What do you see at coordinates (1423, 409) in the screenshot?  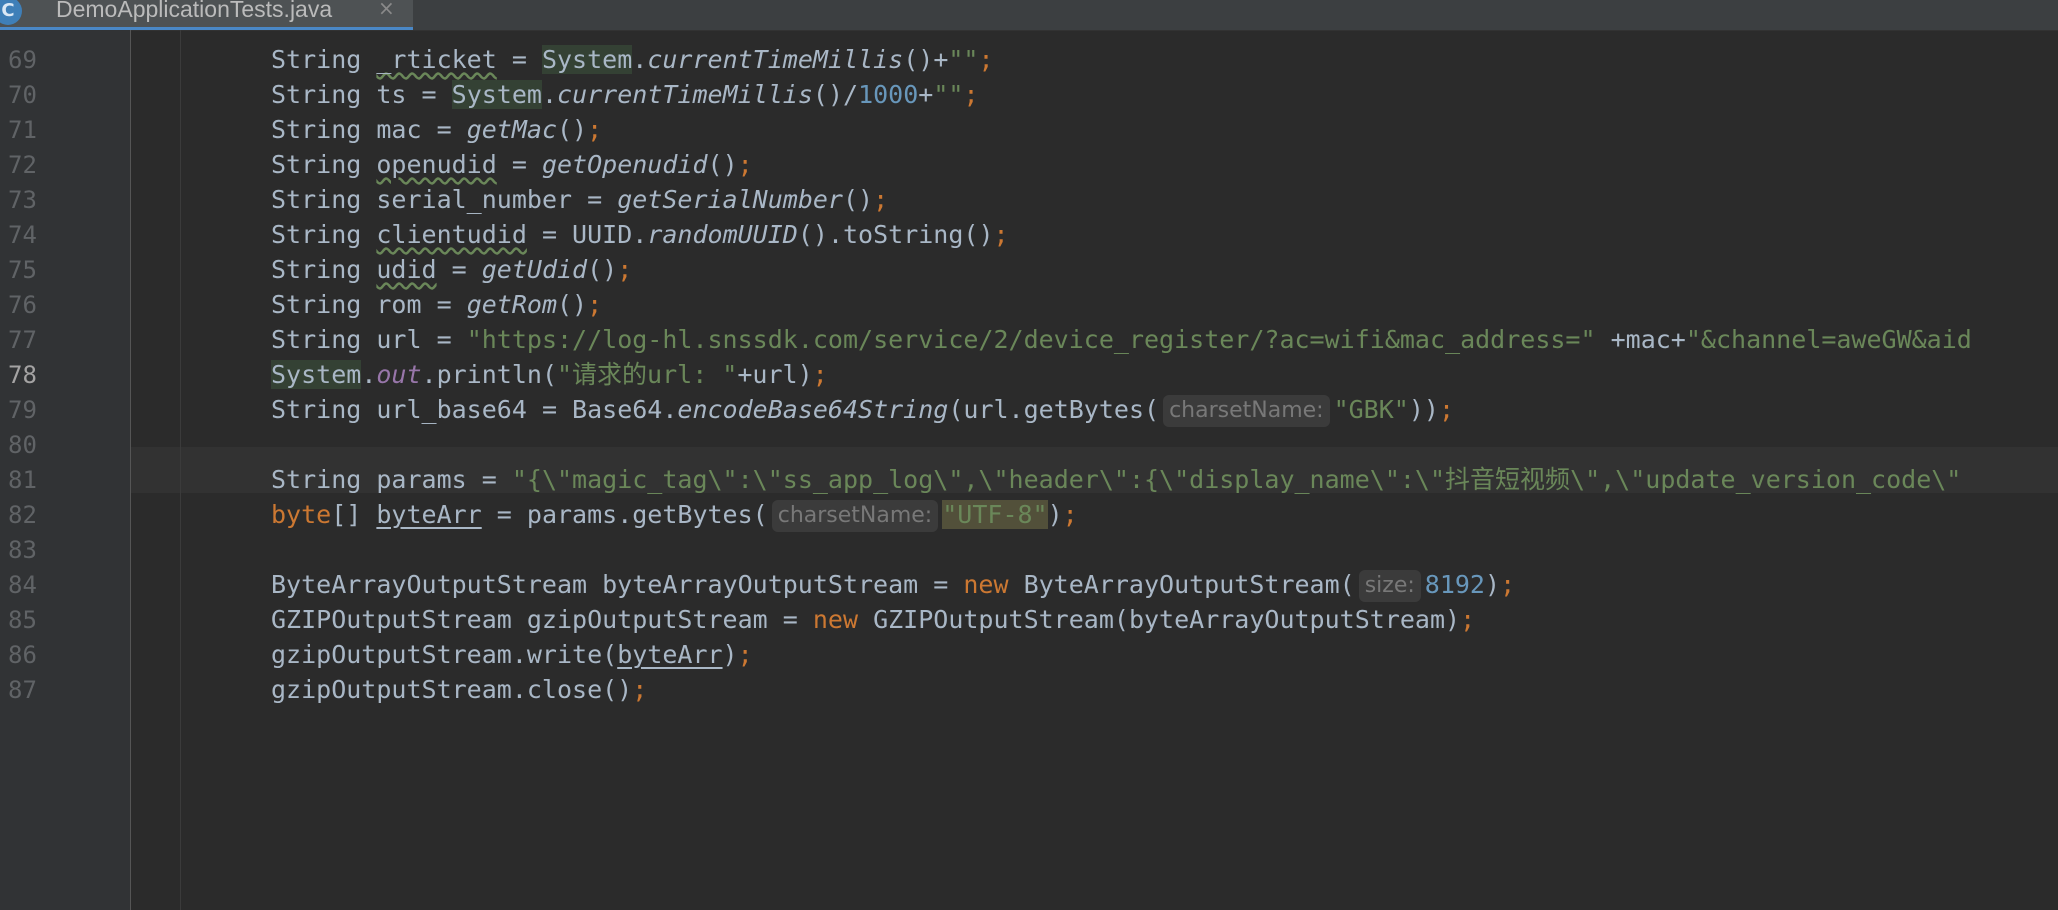 I see `code-token: ))` at bounding box center [1423, 409].